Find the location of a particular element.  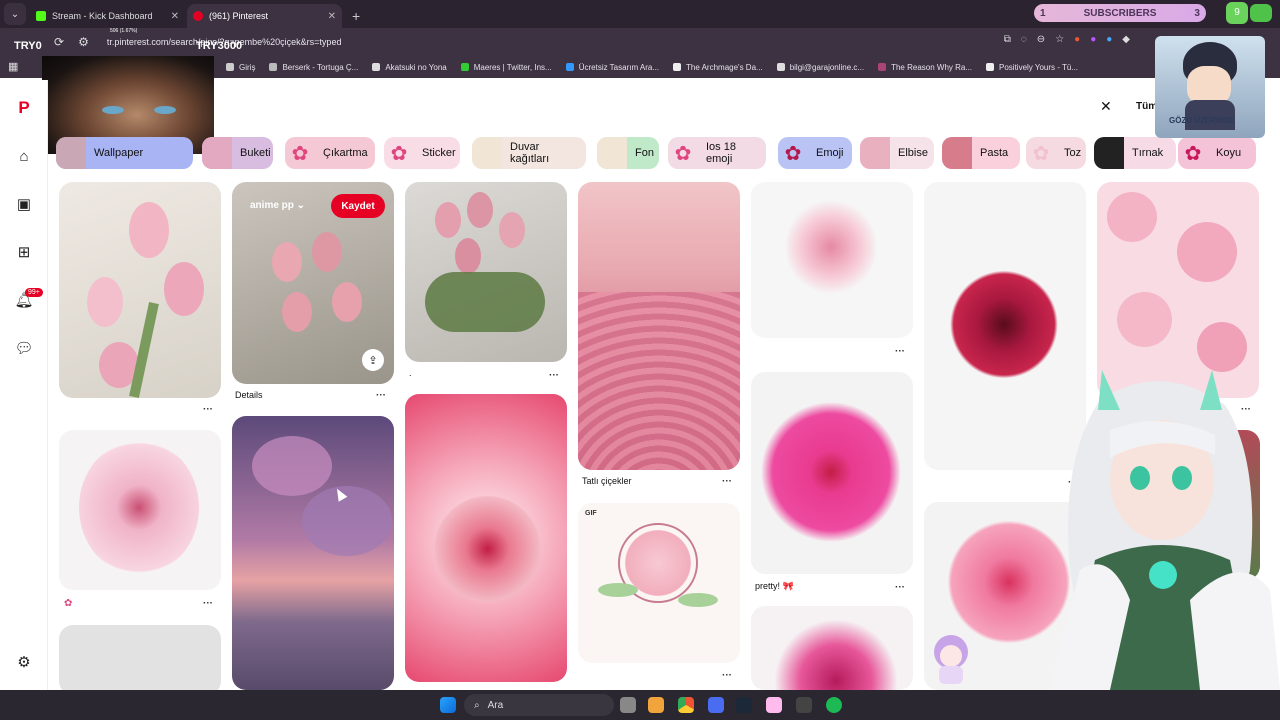

eye-right is located at coordinates (165, 110).